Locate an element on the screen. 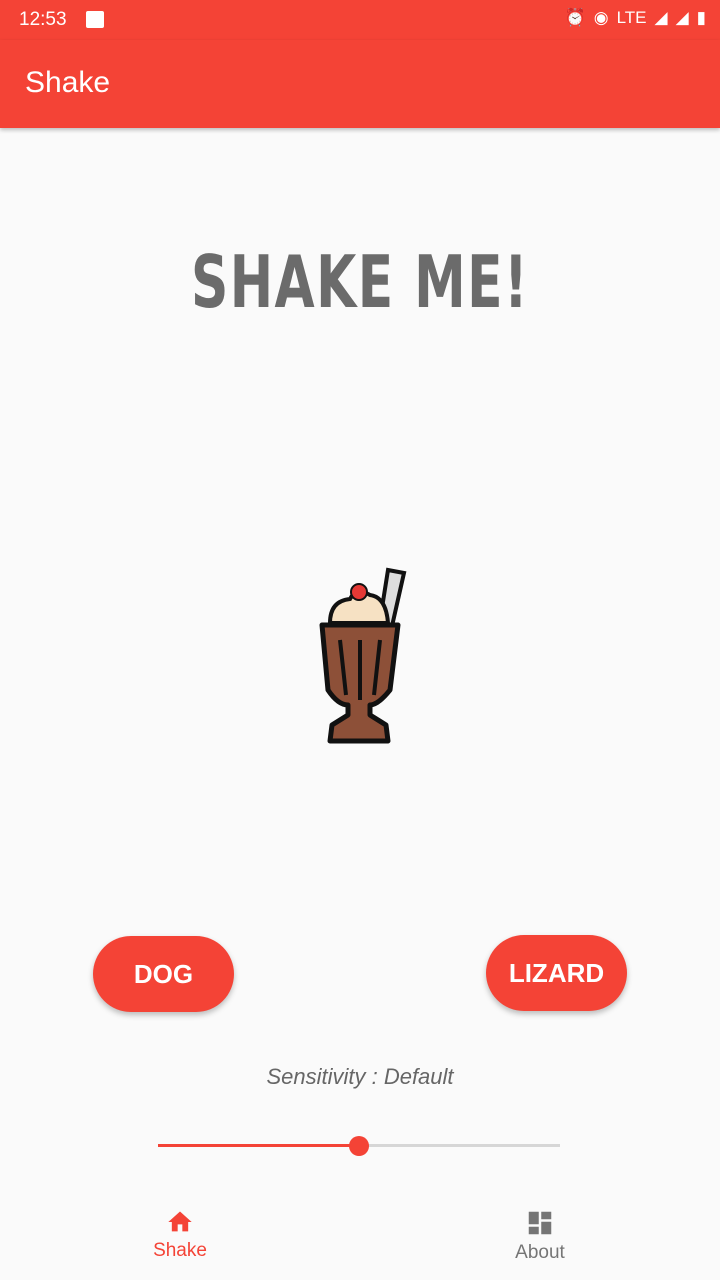 The width and height of the screenshot is (720, 1280). home-icon is located at coordinates (180, 1221).